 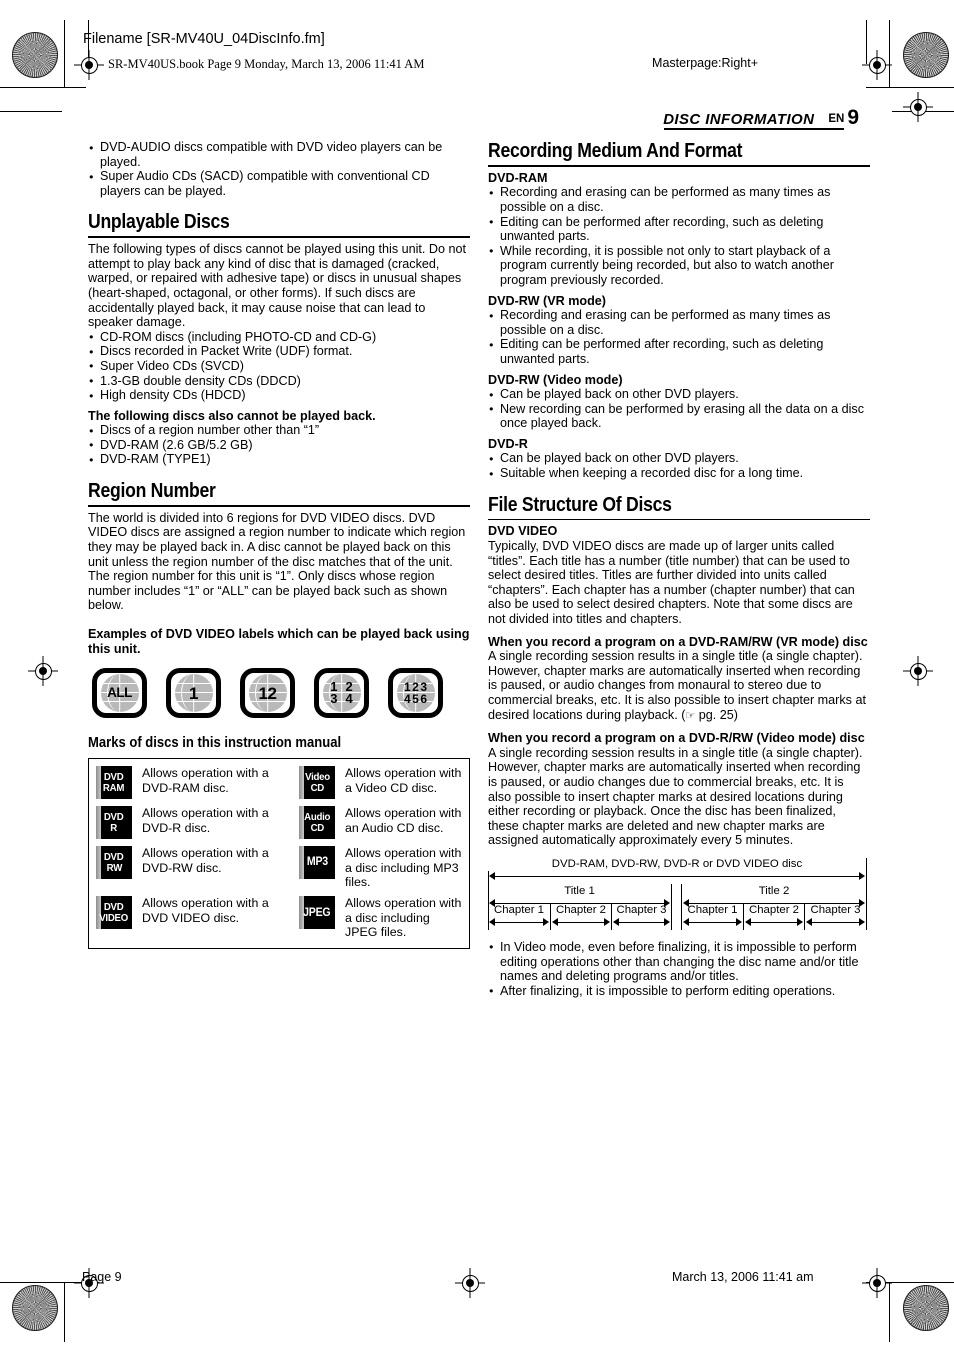 I want to click on registration-mark-bottomright, so click(x=877, y=1283).